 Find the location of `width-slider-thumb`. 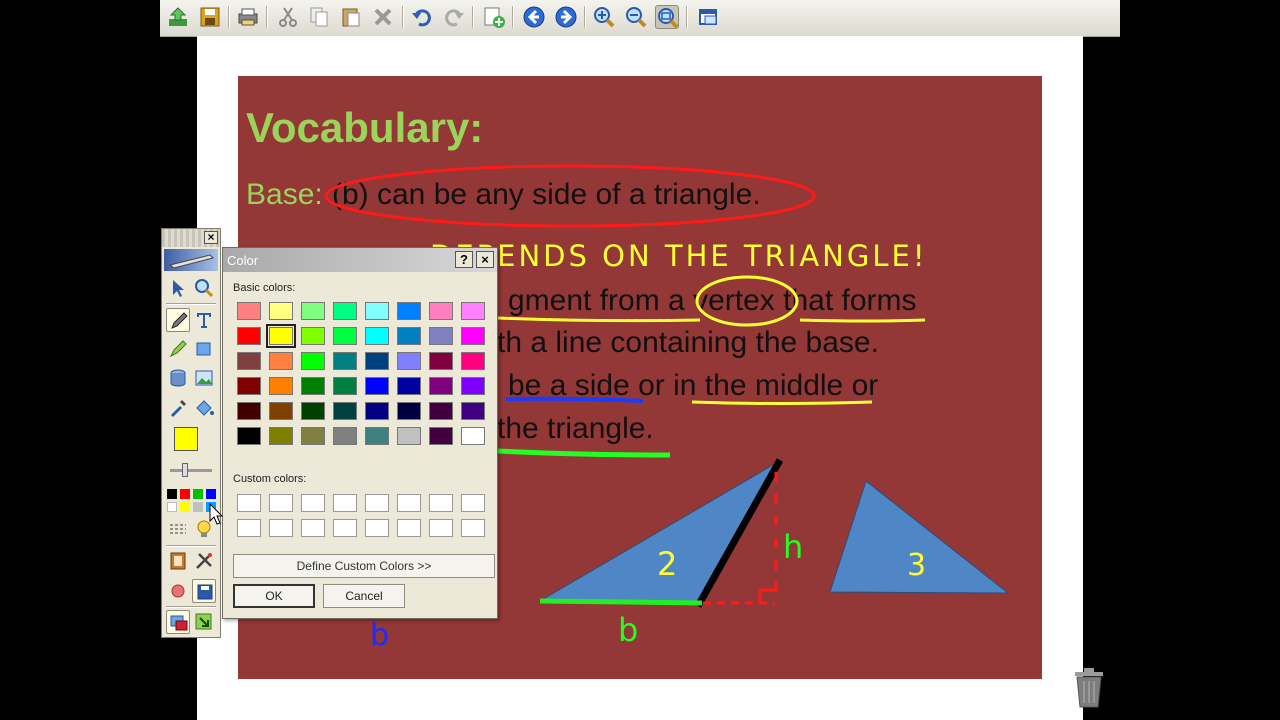

width-slider-thumb is located at coordinates (185, 470).